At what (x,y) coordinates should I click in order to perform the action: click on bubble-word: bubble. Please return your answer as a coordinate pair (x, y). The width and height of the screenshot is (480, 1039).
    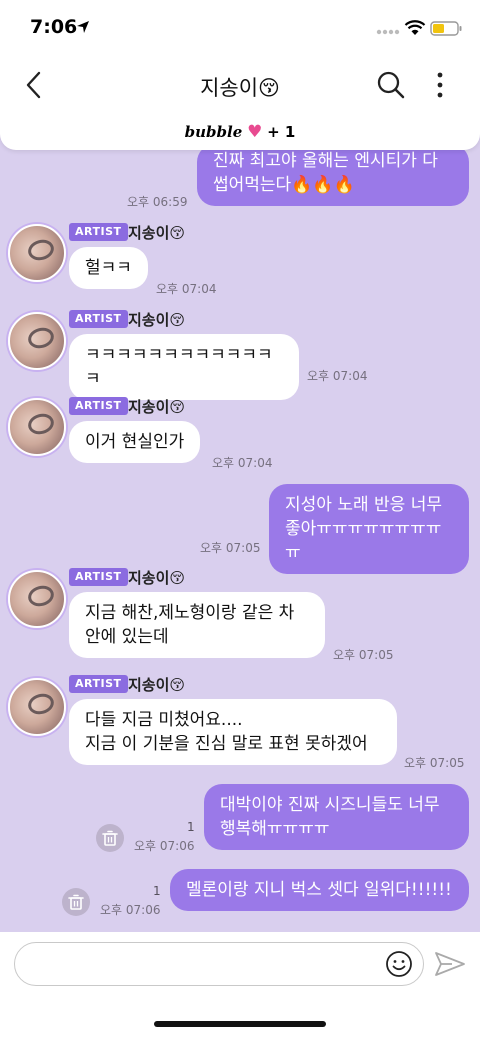
    Looking at the image, I should click on (213, 132).